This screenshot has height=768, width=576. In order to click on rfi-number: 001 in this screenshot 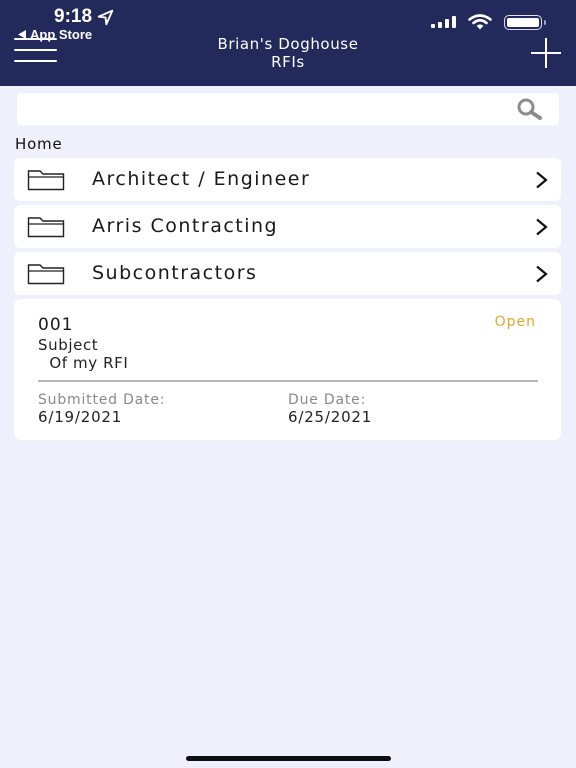, I will do `click(56, 325)`.